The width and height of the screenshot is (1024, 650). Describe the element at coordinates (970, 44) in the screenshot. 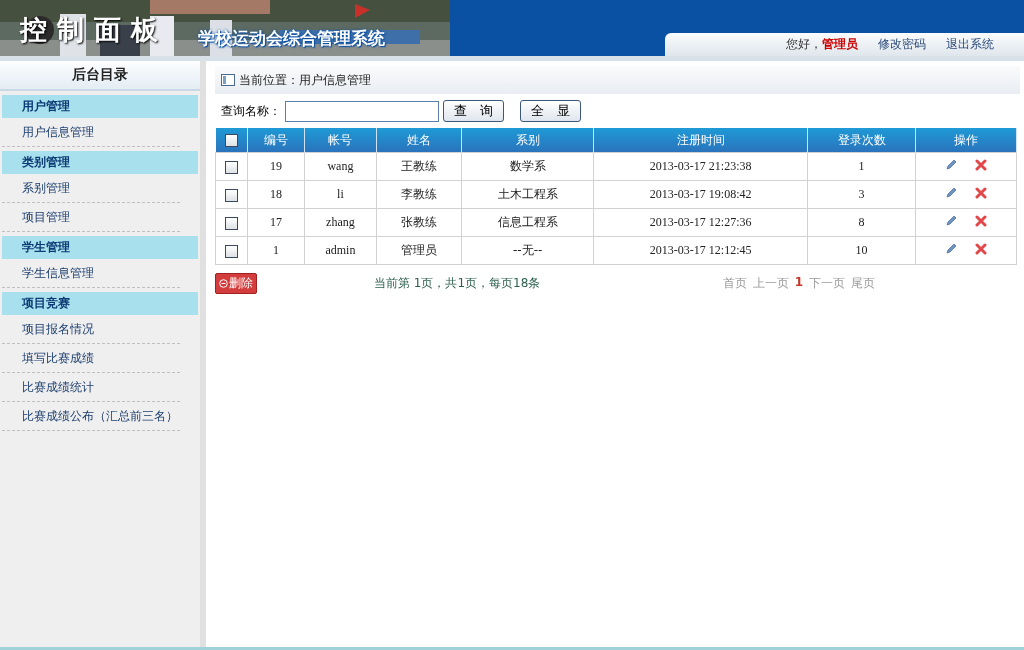

I see `top-link: 退出系统` at that location.